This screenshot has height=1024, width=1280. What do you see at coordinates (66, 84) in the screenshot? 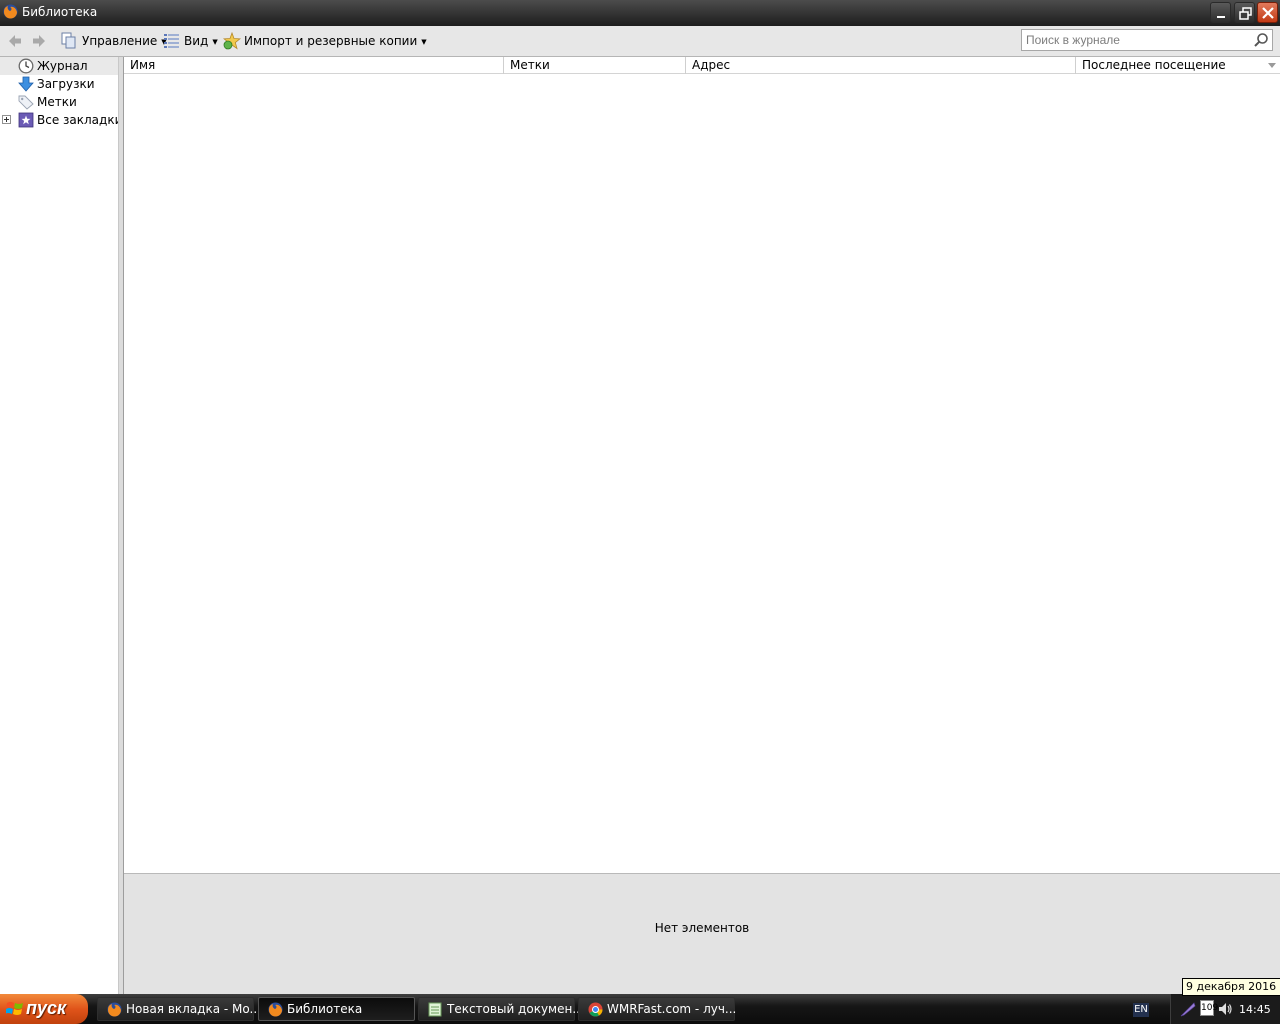
I see `sidebar-item-label: Загрузки` at bounding box center [66, 84].